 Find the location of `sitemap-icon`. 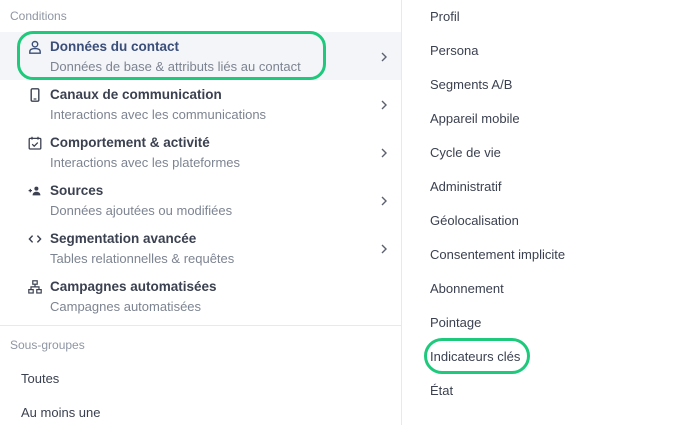

sitemap-icon is located at coordinates (35, 287).